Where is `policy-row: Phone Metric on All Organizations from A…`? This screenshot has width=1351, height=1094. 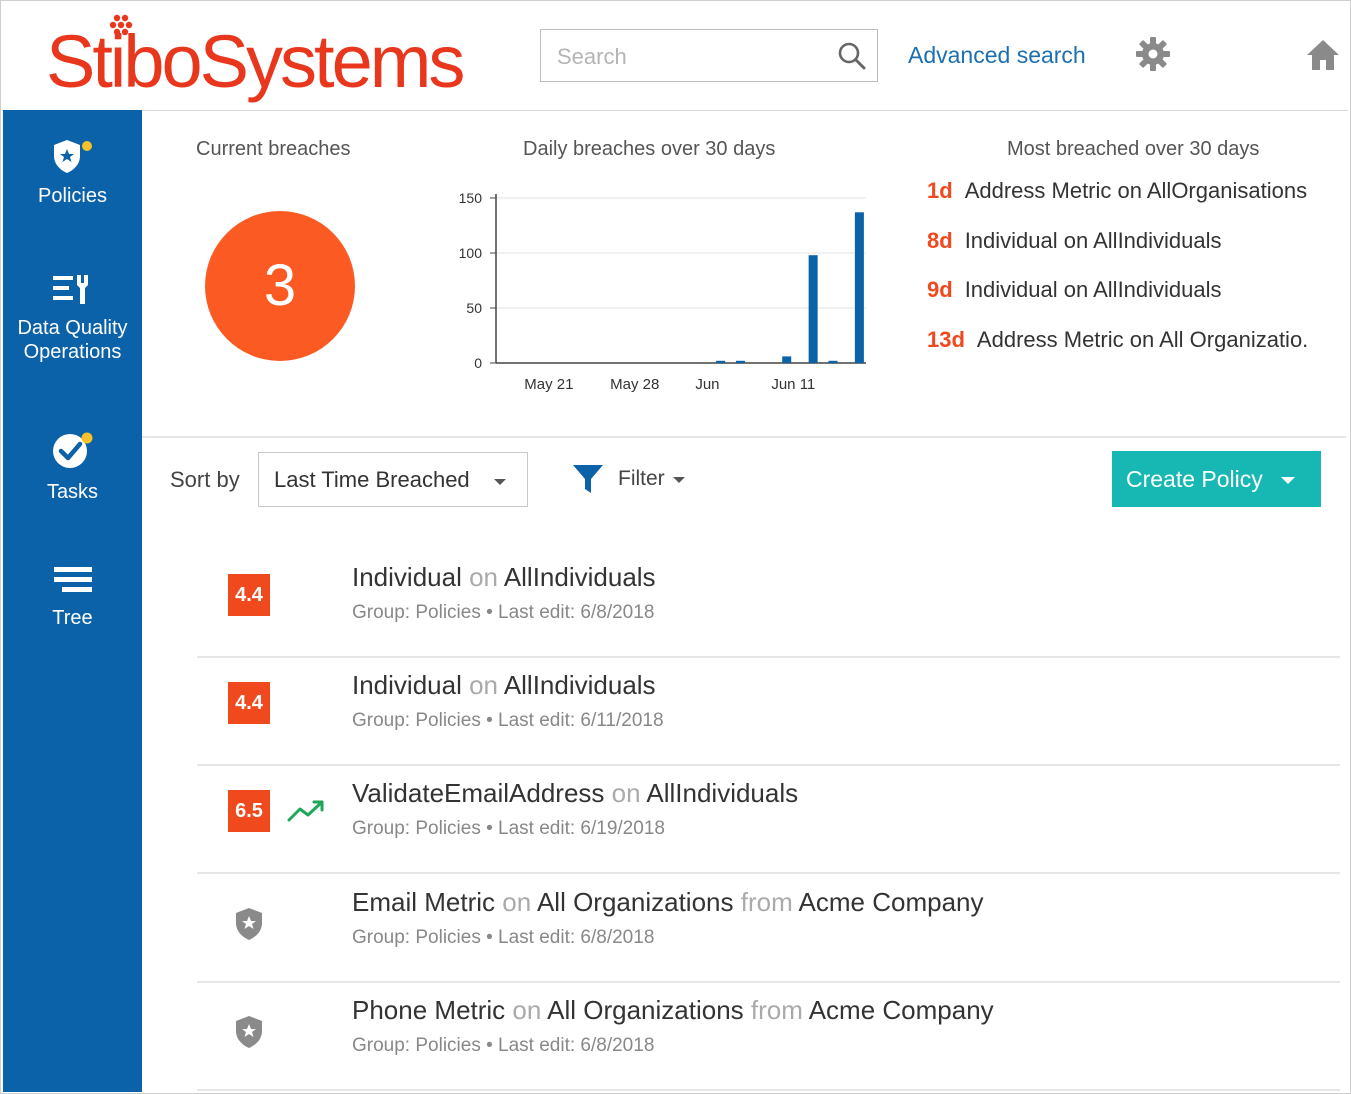
policy-row: Phone Metric on All Organizations from A… is located at coordinates (768, 1037).